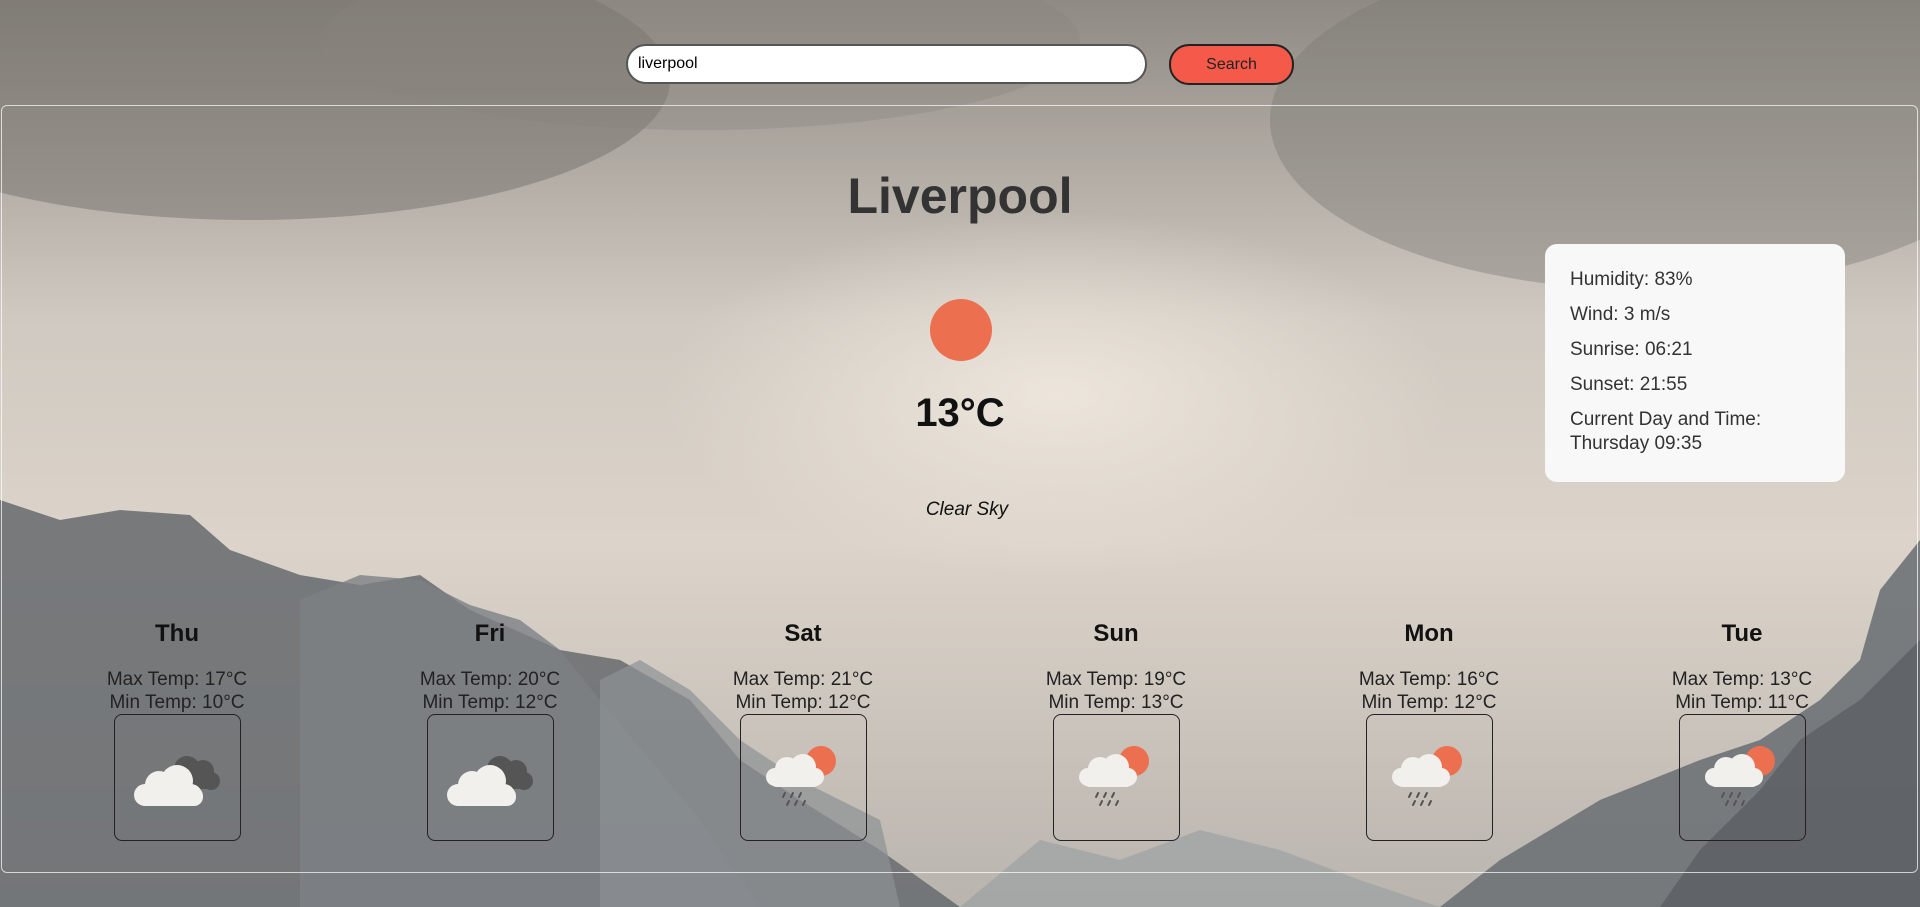  I want to click on forecast-max-temp: Max Temp: 13°C, so click(1742, 679).